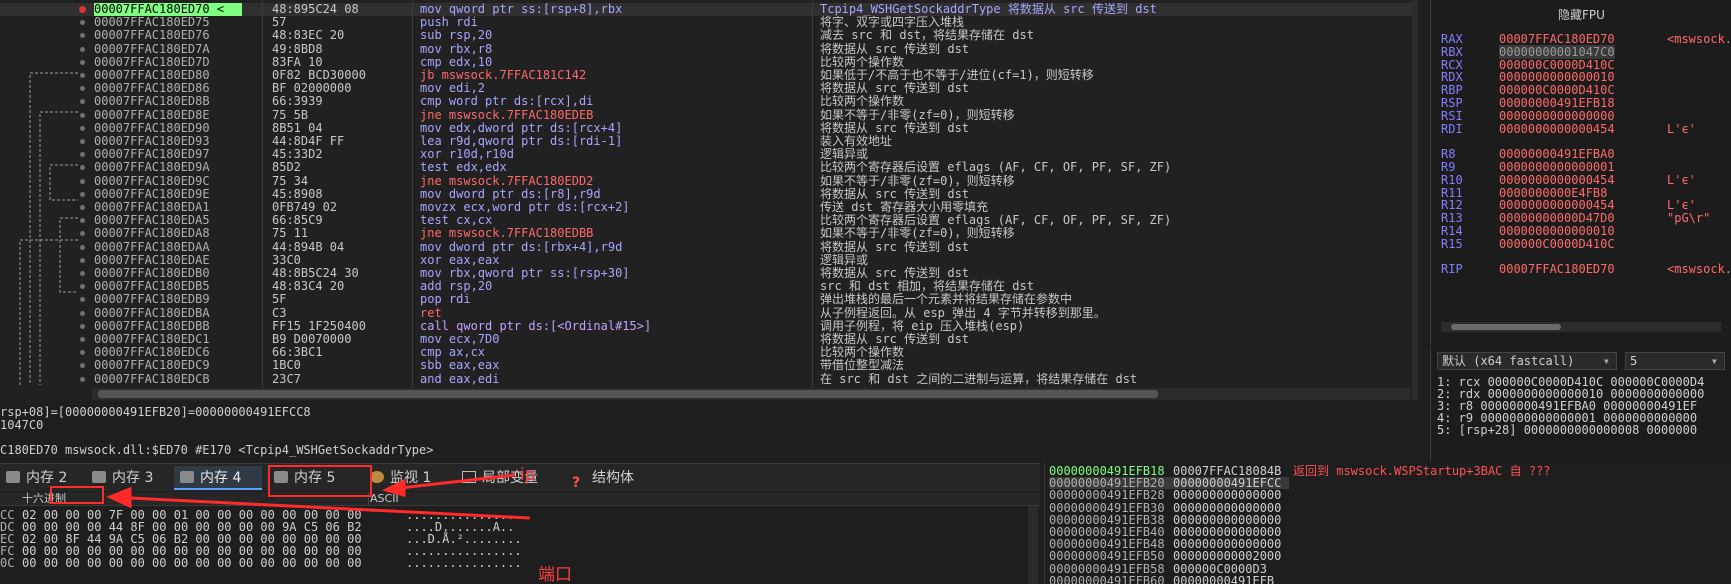 Image resolution: width=1731 pixels, height=584 pixels. I want to click on port-annotation: 端口, so click(555, 574).